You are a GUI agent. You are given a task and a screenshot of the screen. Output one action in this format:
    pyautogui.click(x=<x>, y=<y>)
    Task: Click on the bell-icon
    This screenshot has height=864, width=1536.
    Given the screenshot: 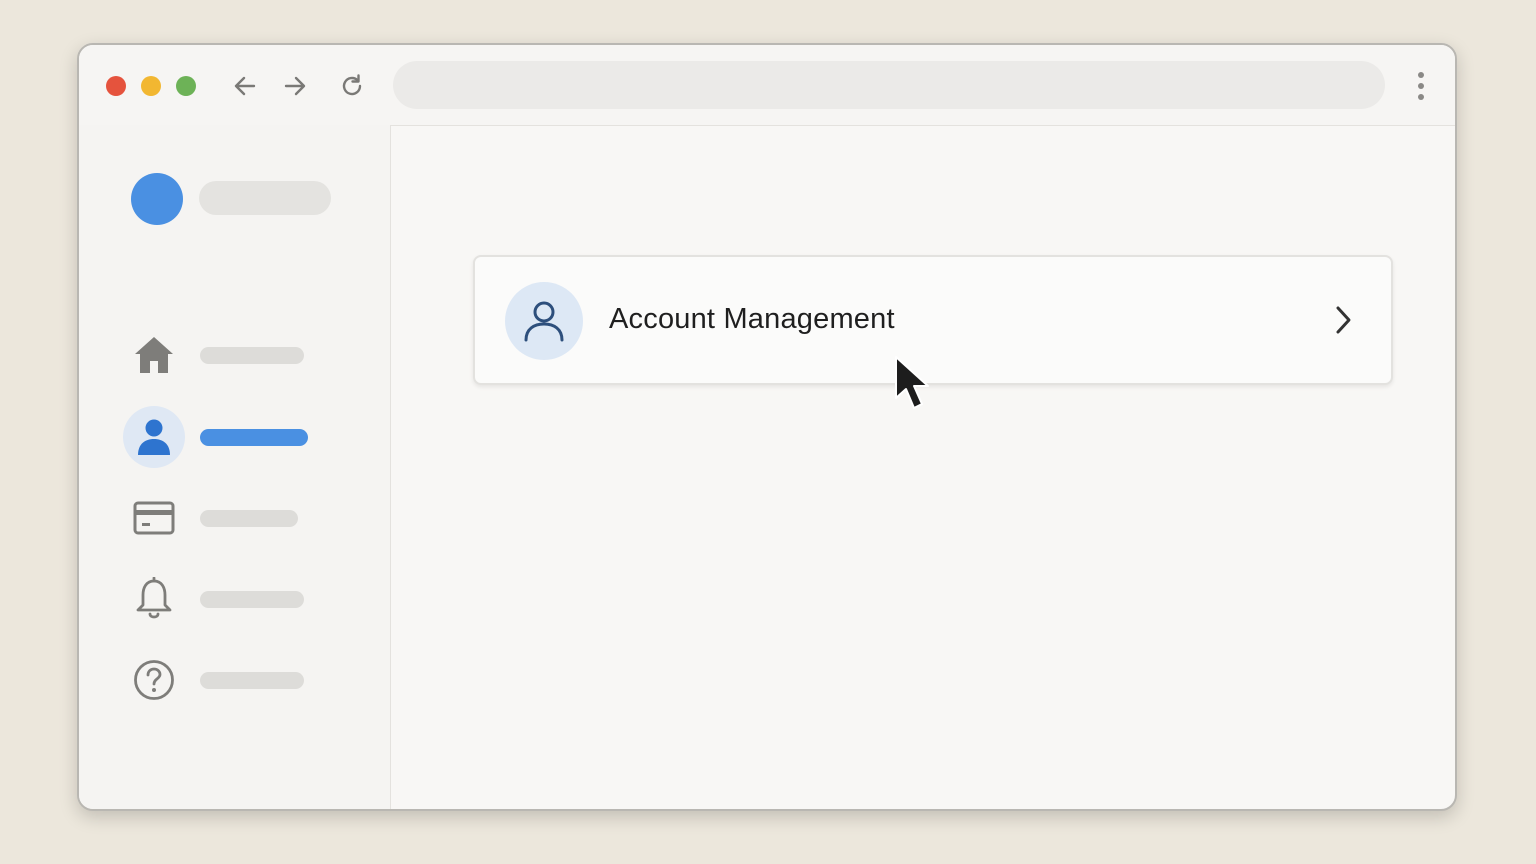 What is the action you would take?
    pyautogui.click(x=154, y=599)
    